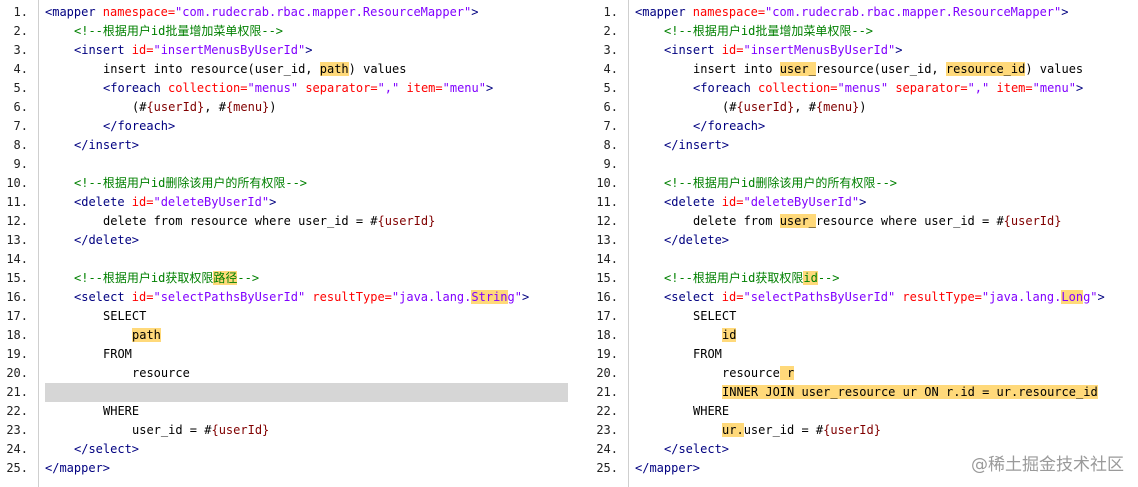  I want to click on code-line: </foreach>, so click(306, 126).